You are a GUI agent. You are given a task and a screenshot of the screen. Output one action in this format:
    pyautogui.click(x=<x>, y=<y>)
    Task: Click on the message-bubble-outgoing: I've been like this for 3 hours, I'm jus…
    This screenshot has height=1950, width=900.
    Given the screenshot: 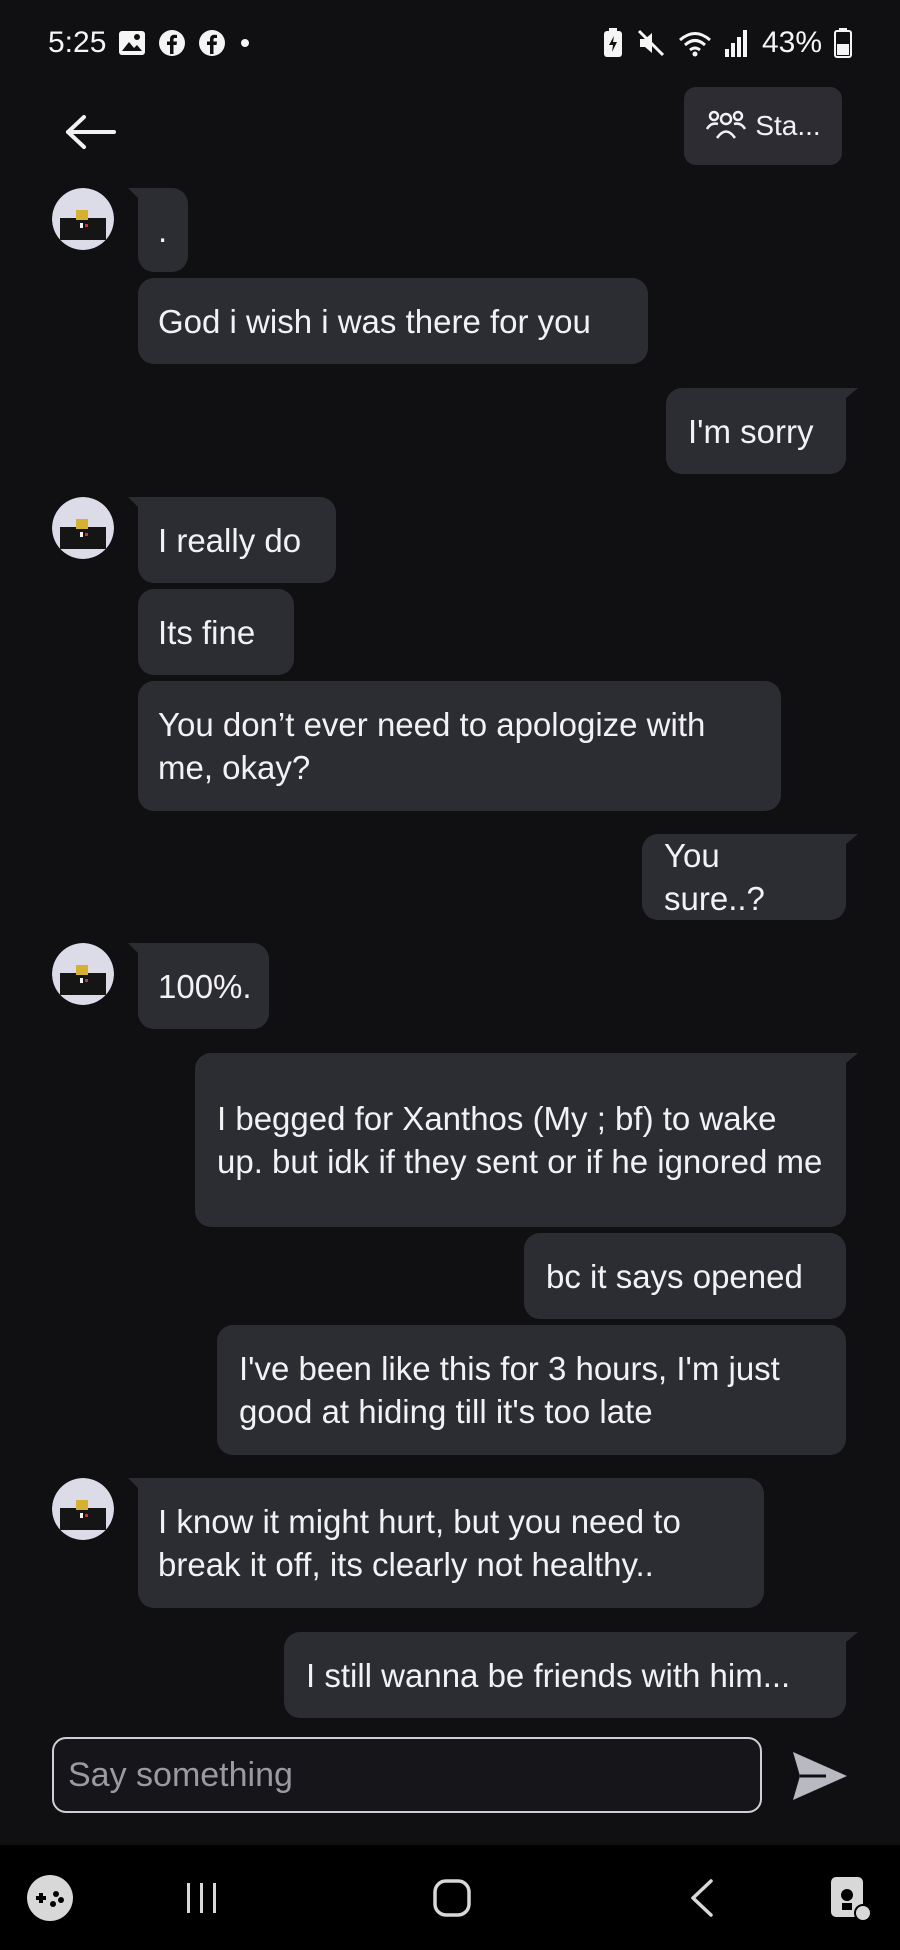 What is the action you would take?
    pyautogui.click(x=531, y=1390)
    